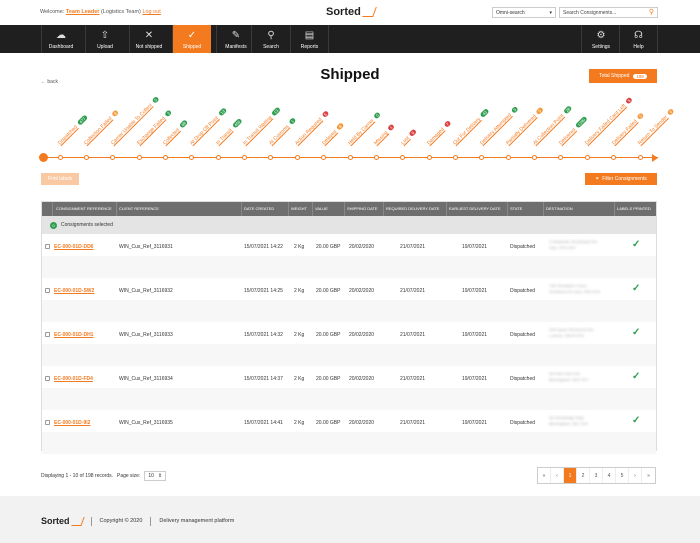  I want to click on nav-manifests: ✎ Manifests, so click(235, 39).